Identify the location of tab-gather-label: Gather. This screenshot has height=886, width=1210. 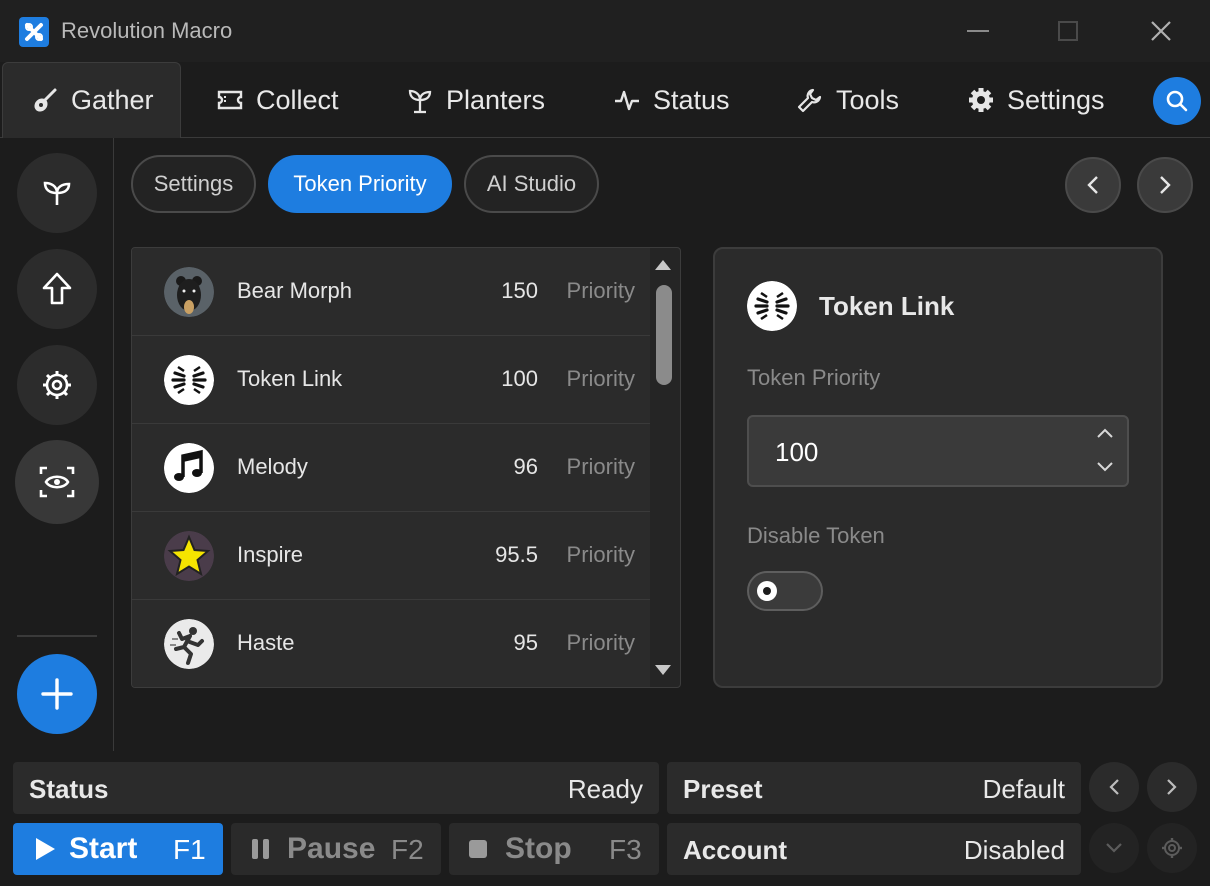
(112, 100).